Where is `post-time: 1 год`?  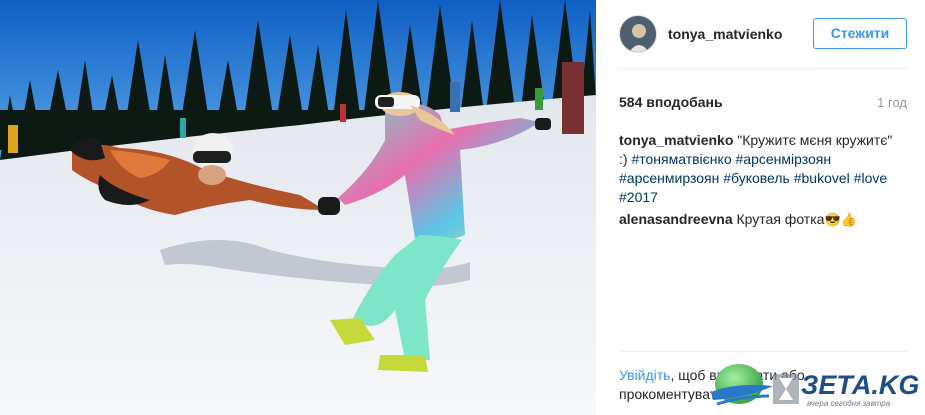
post-time: 1 год is located at coordinates (892, 102).